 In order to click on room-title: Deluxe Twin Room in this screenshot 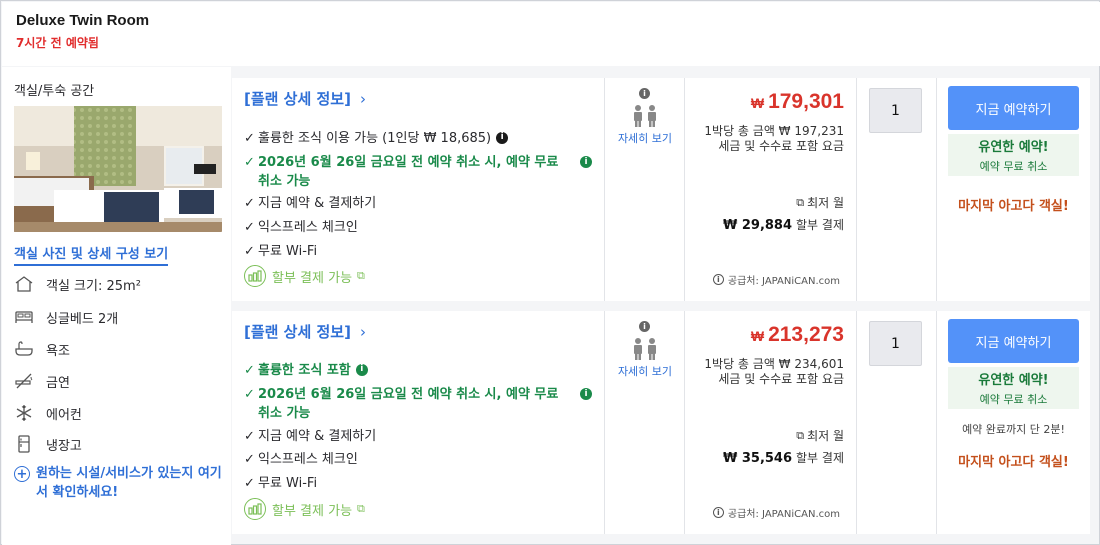, I will do `click(83, 20)`.